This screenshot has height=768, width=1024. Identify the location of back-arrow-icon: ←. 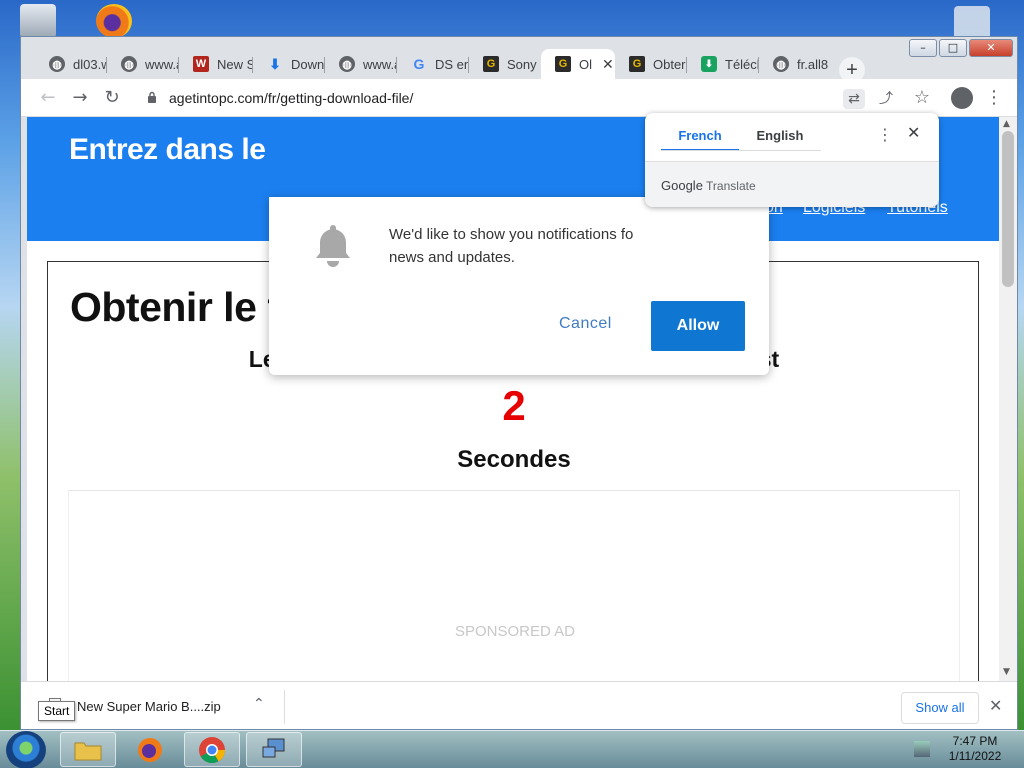
(48, 98).